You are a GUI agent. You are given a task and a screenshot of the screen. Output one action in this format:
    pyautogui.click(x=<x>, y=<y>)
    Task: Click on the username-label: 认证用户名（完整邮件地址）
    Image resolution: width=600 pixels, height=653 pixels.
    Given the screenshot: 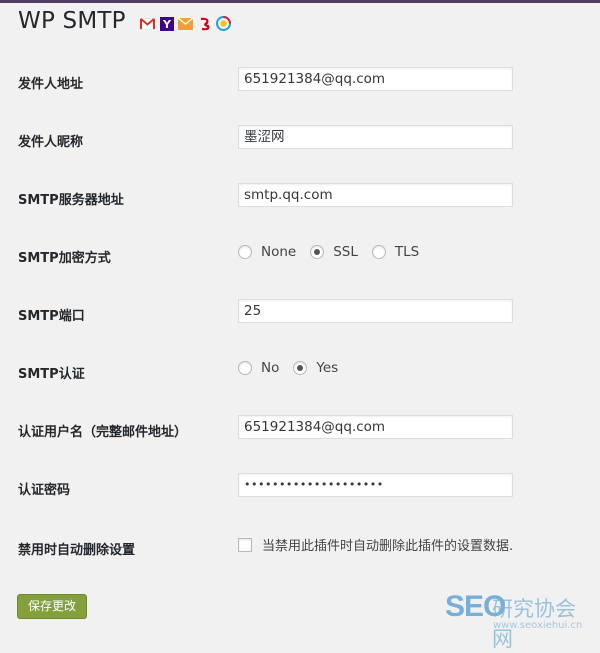 What is the action you would take?
    pyautogui.click(x=103, y=432)
    